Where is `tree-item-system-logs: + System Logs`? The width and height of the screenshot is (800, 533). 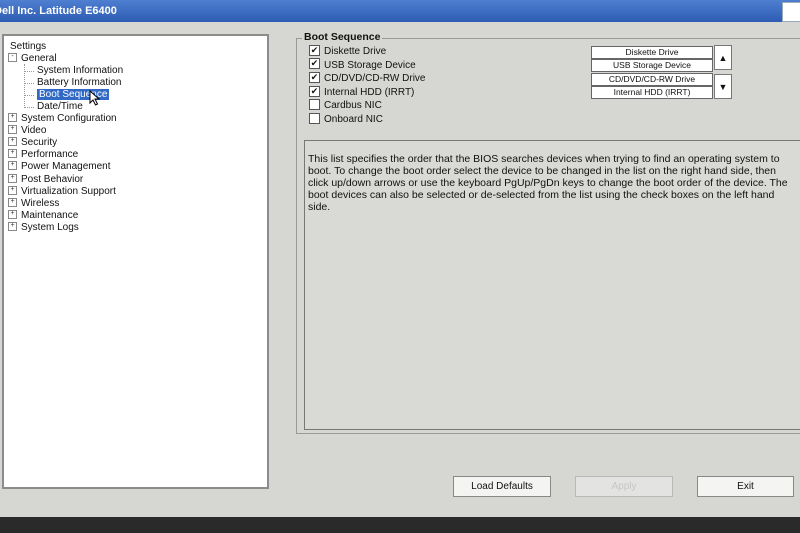 tree-item-system-logs: + System Logs is located at coordinates (43, 227).